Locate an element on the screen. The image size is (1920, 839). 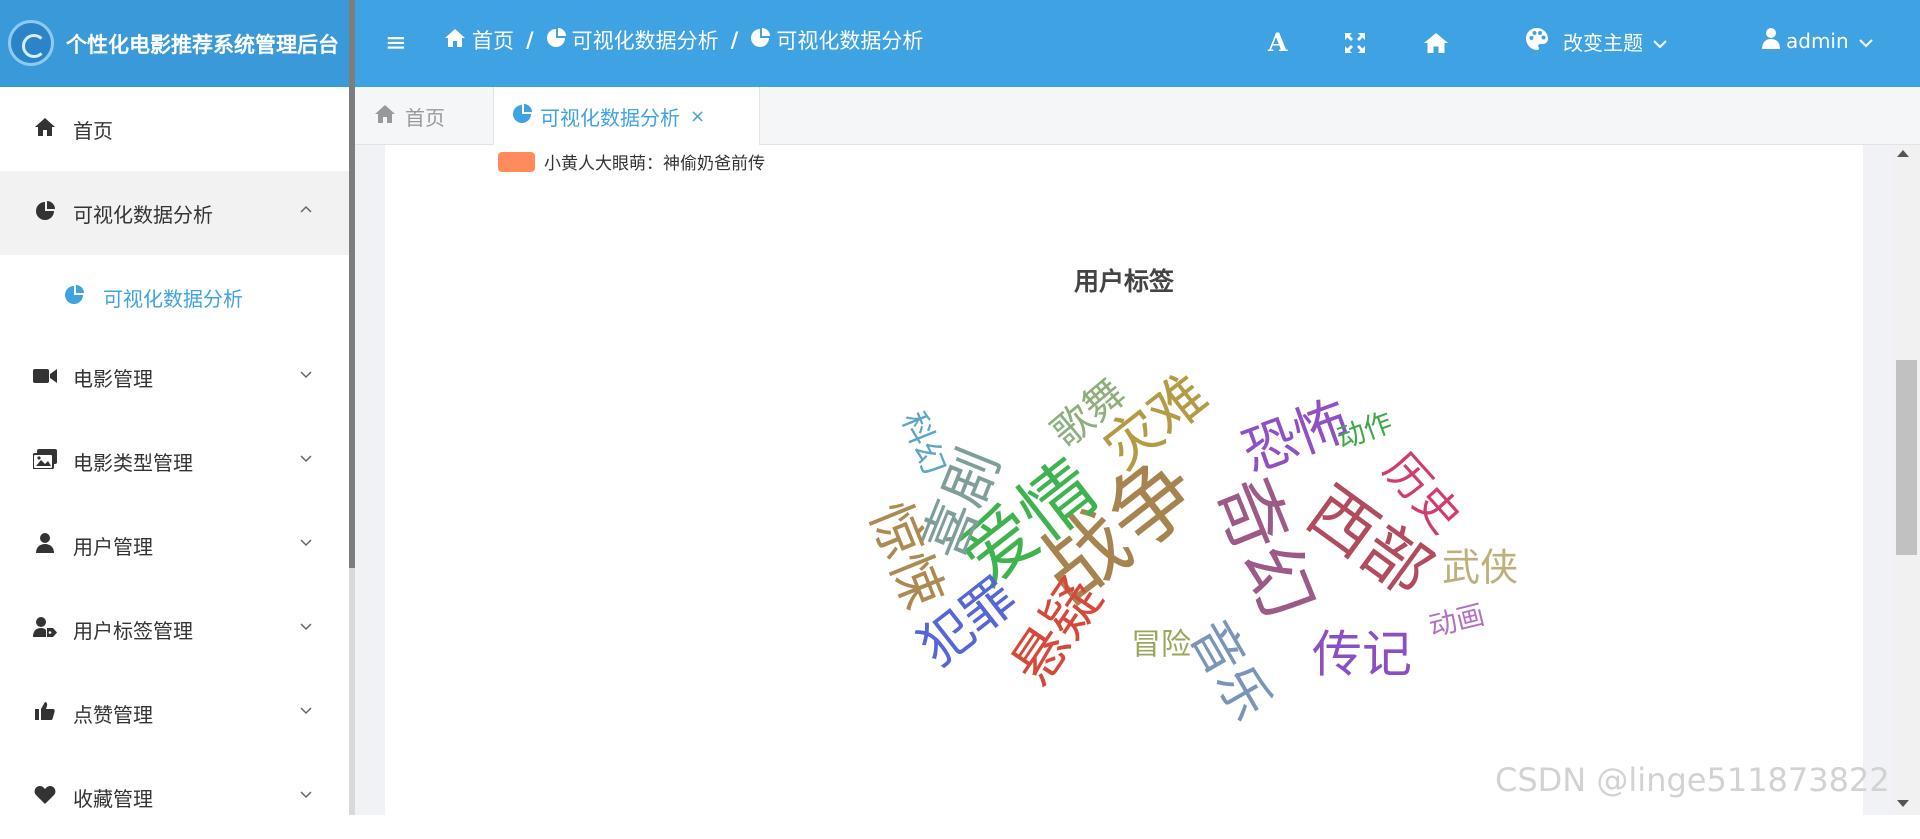
sidebar-item-label: 用户标签管理 is located at coordinates (133, 630).